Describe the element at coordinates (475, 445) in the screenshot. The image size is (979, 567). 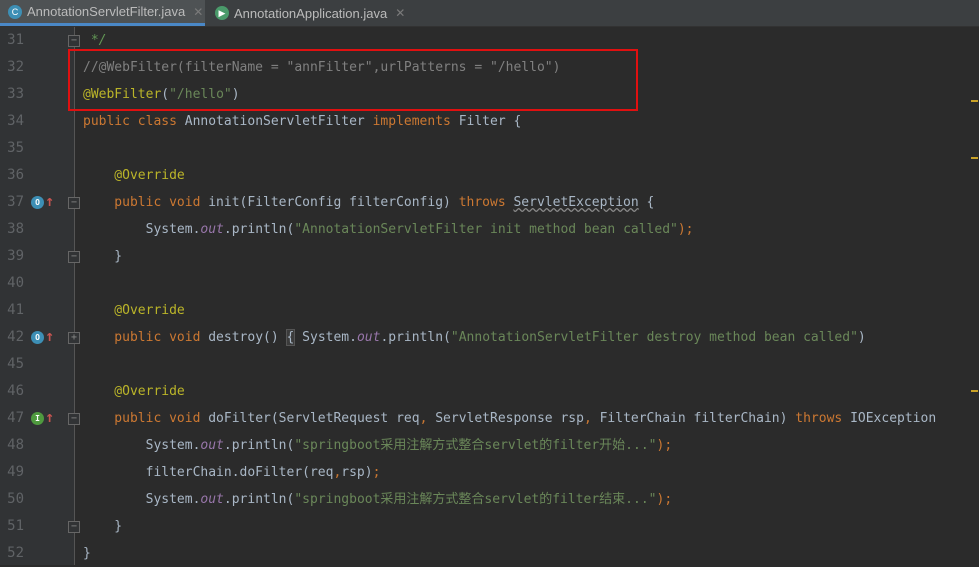
I see `code-token: "springboot采用注解方式整合servlet的filter开始..."` at that location.